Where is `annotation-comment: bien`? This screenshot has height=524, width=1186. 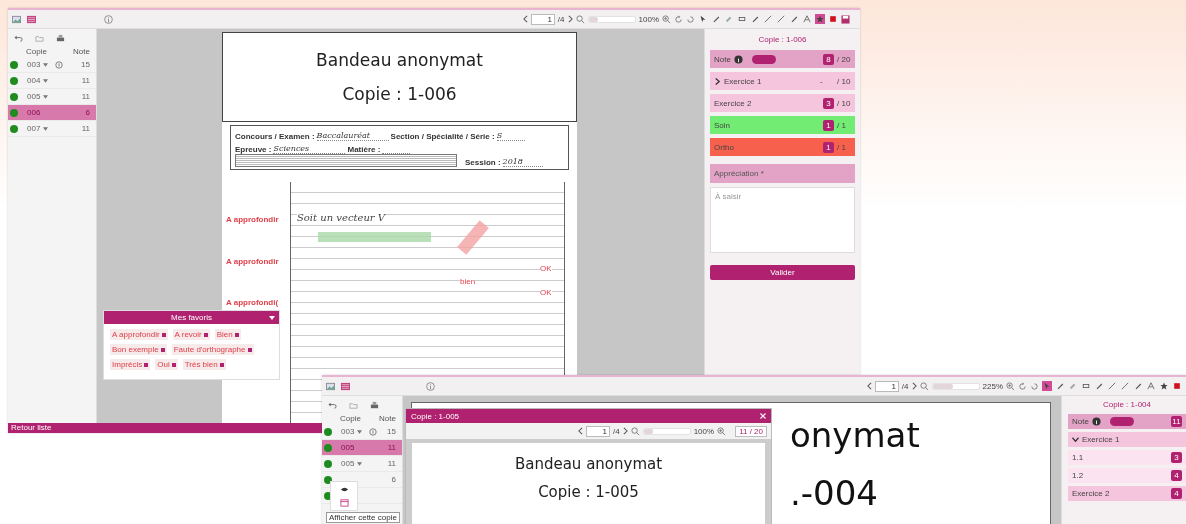
annotation-comment: bien is located at coordinates (468, 281).